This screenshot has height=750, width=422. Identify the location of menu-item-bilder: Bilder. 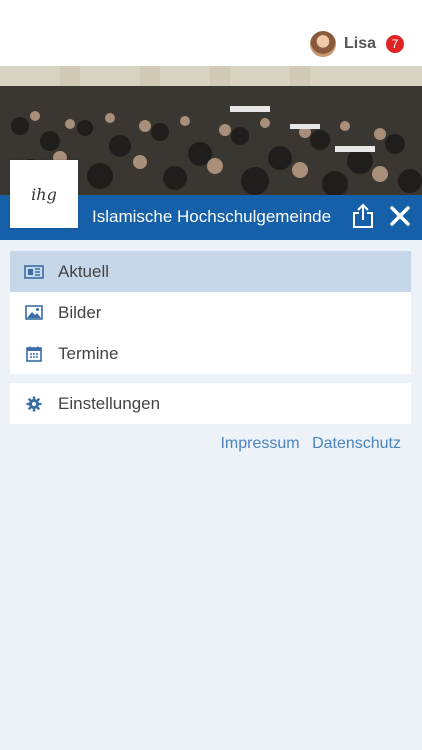
(210, 312).